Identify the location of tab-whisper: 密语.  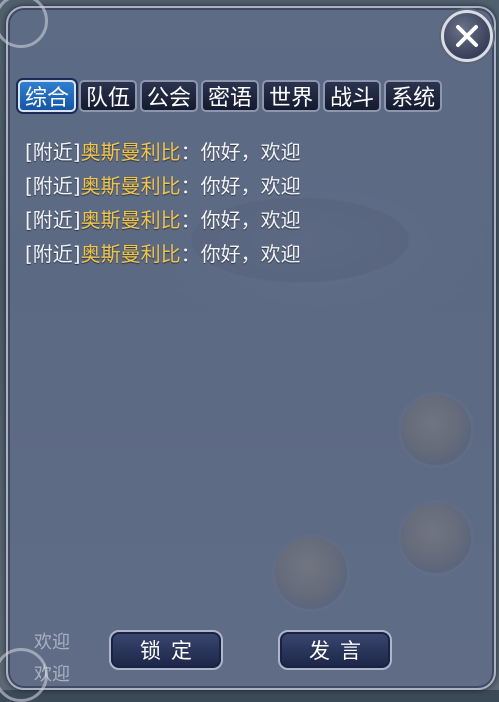
(230, 96).